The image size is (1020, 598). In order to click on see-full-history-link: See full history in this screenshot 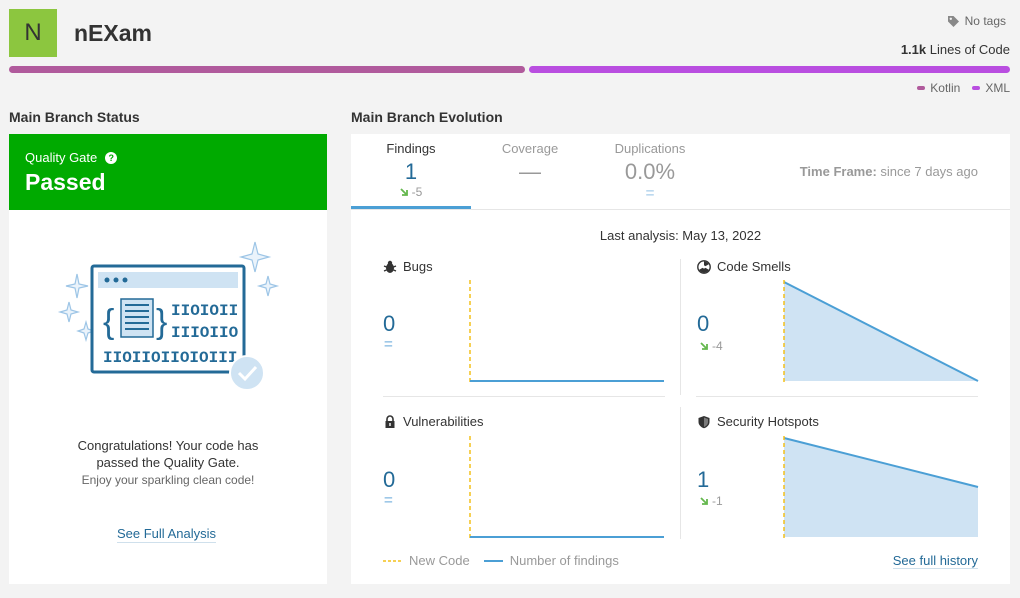, I will do `click(935, 561)`.